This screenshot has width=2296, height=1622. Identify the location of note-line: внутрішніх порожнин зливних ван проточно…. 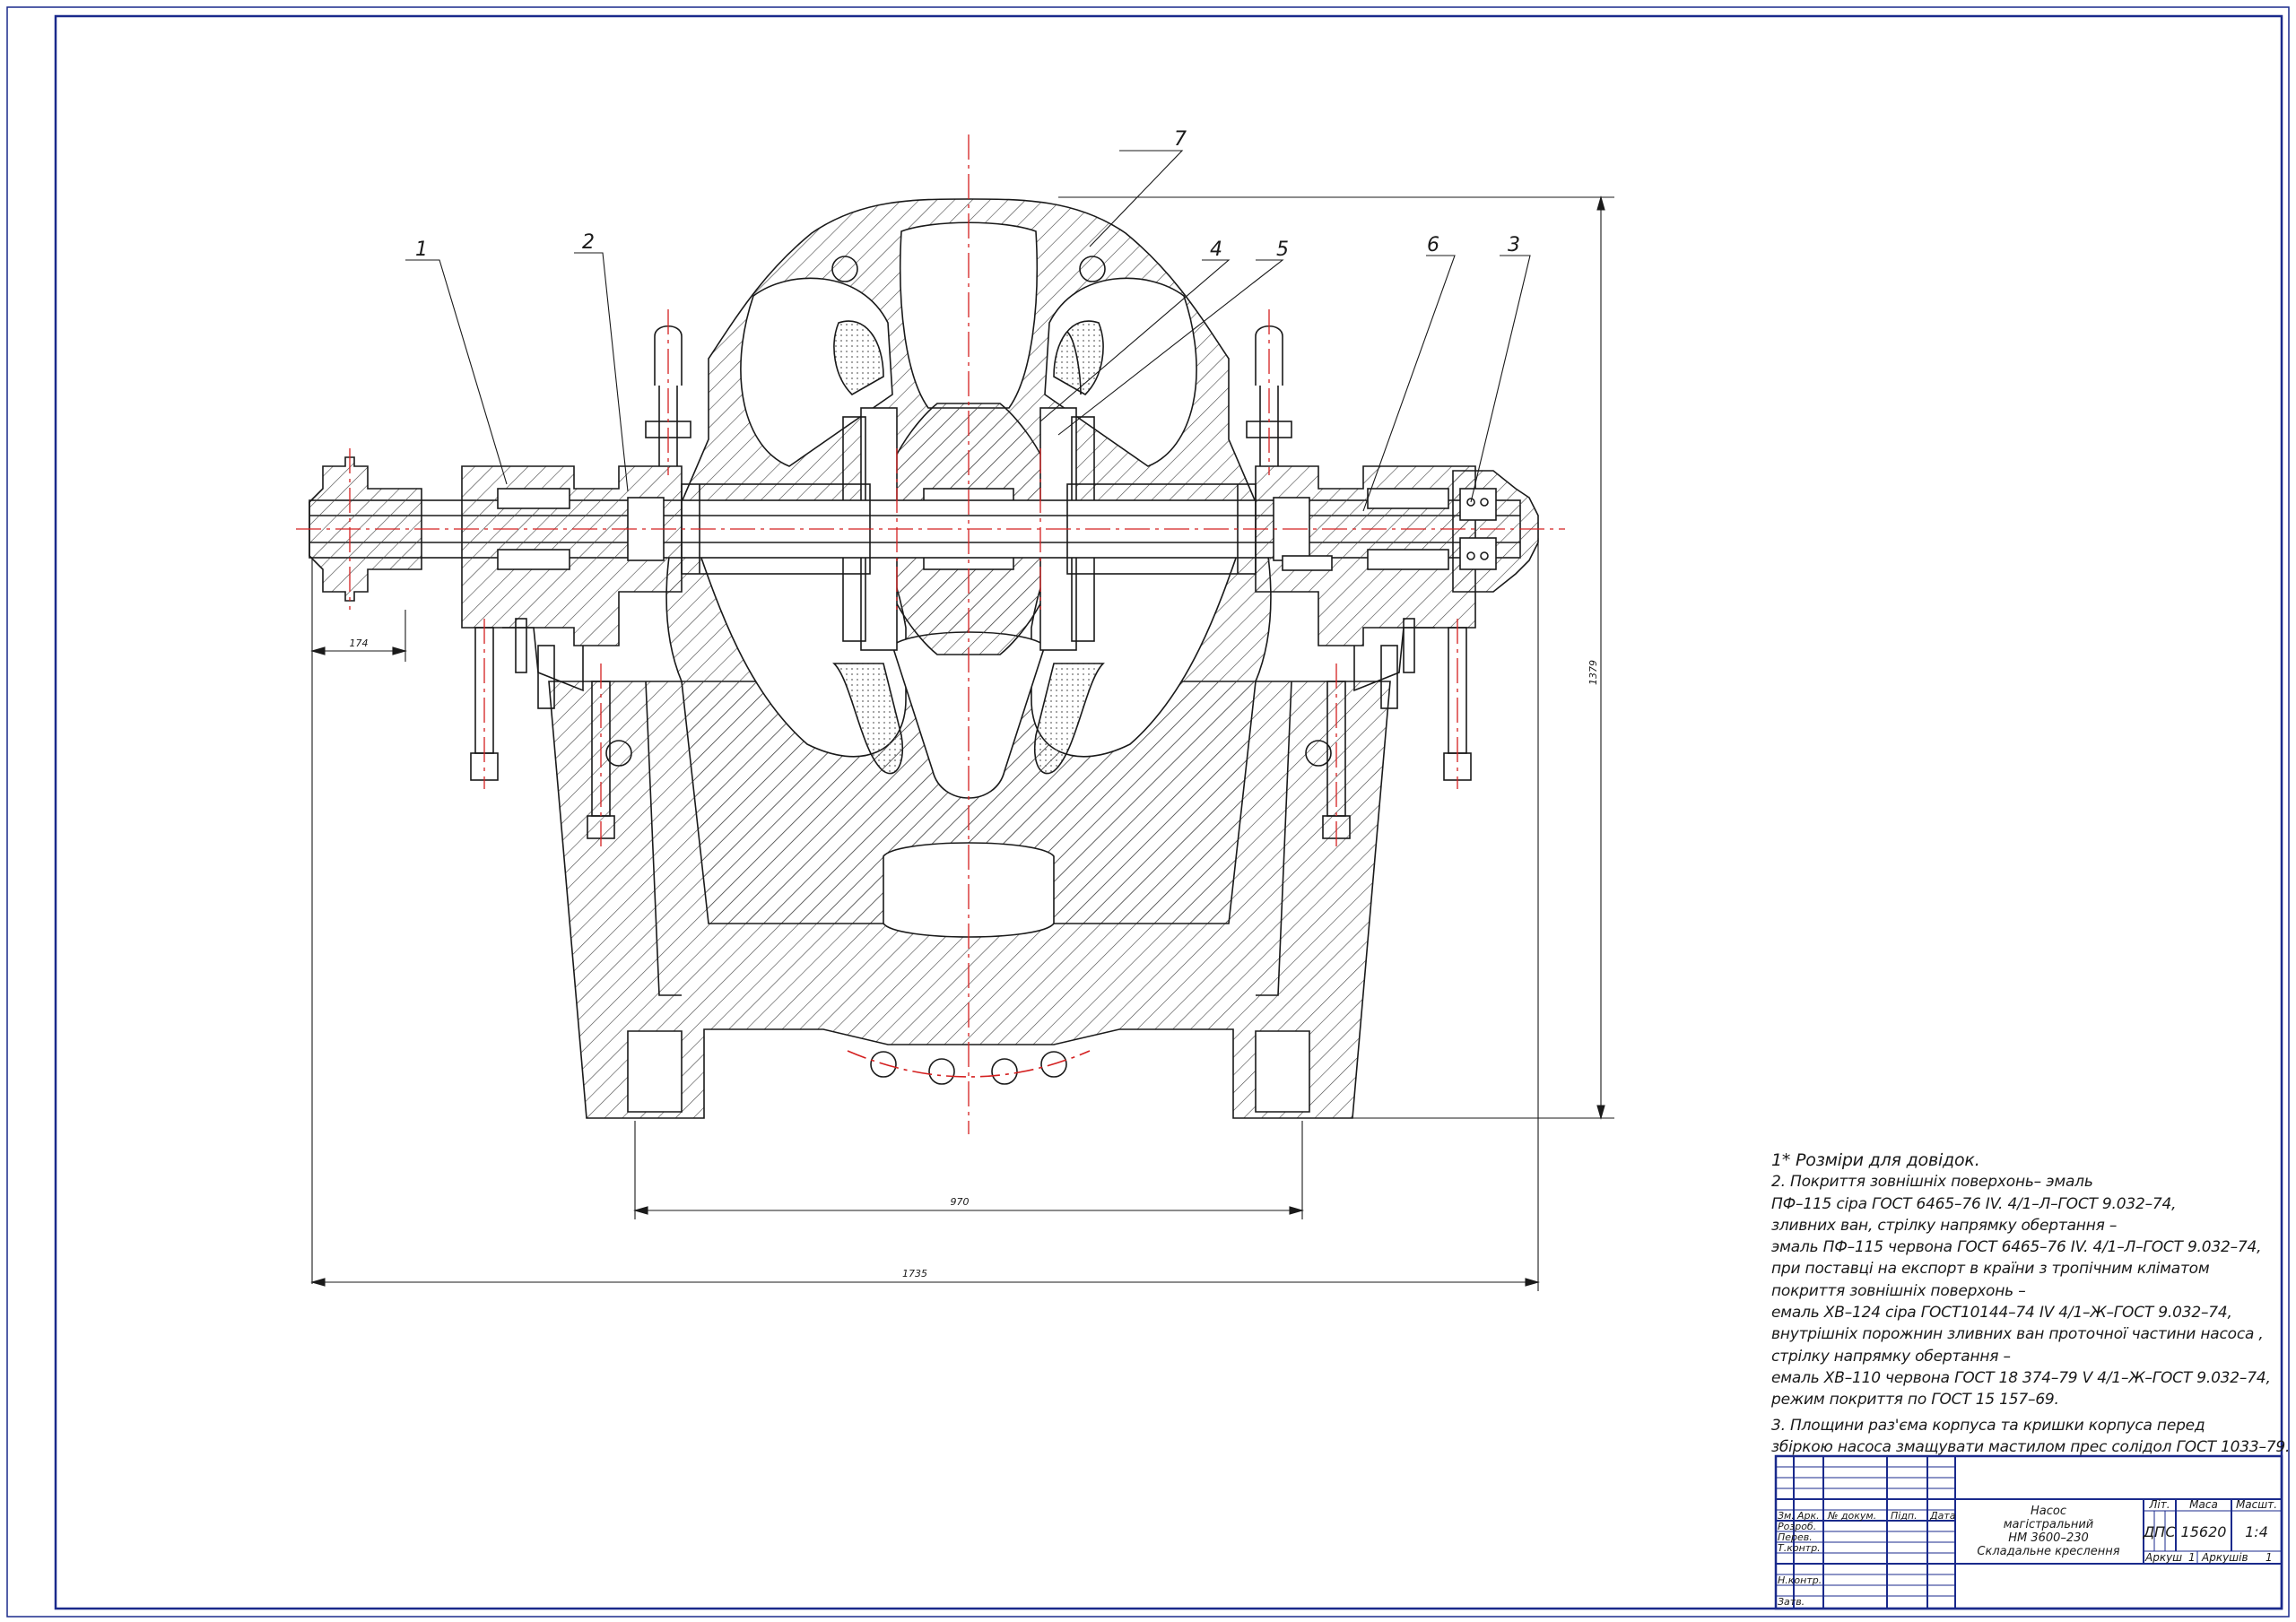
(2017, 1334).